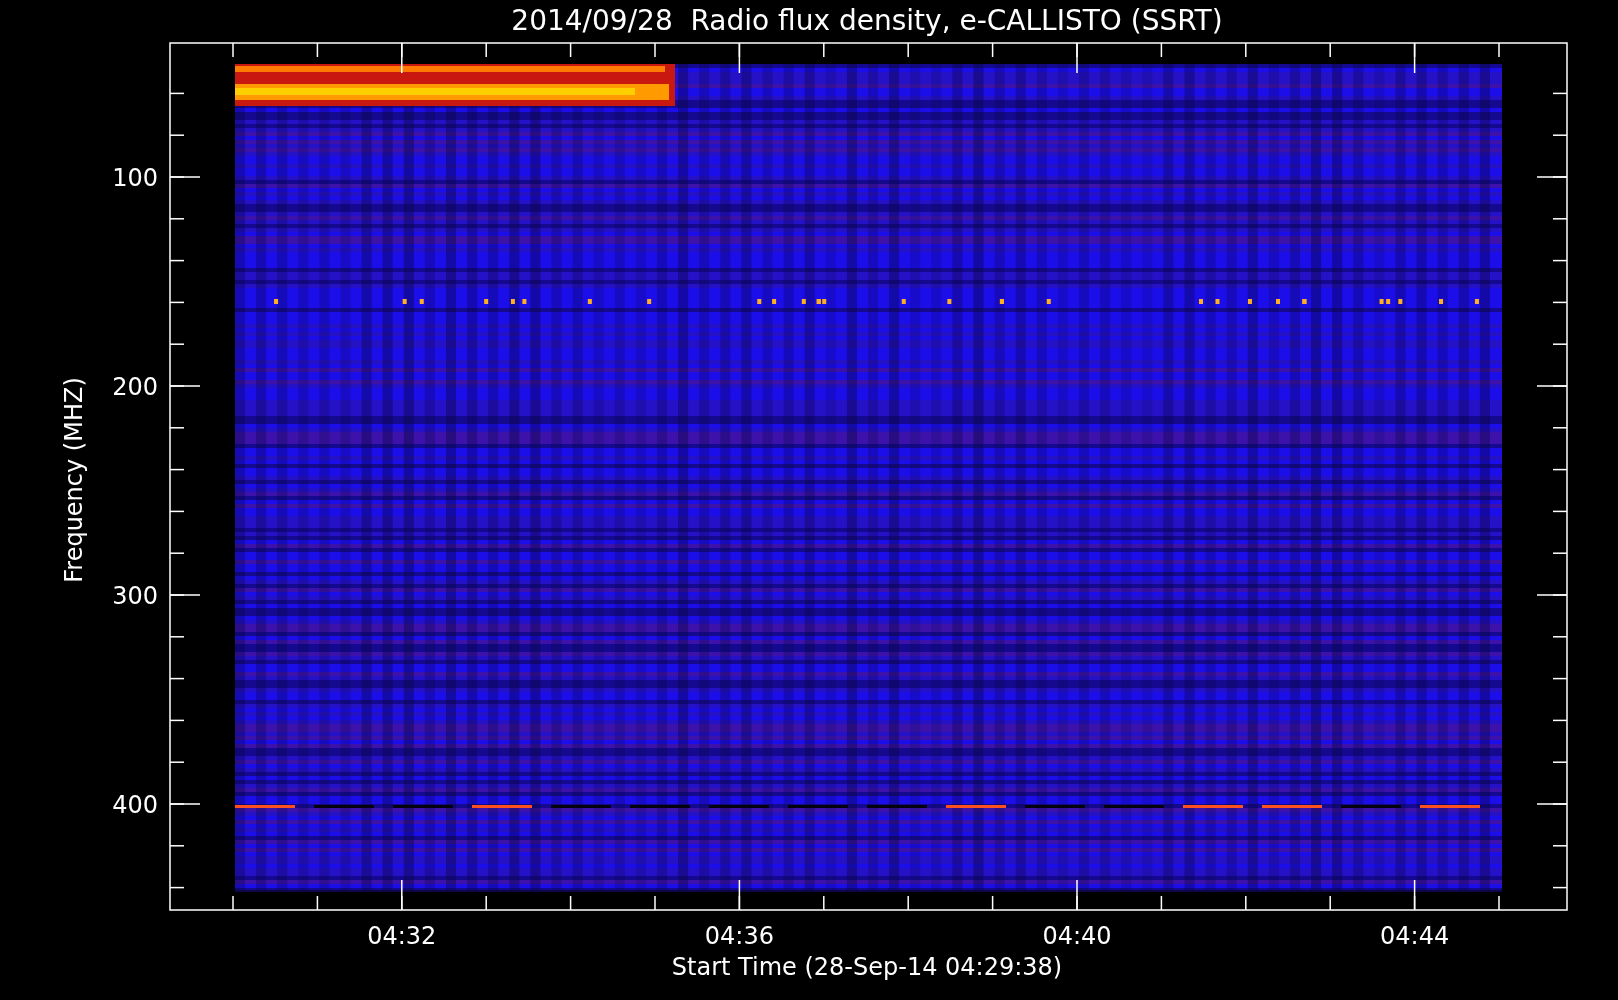 This screenshot has width=1618, height=1000. I want to click on x-tick-label: 04:44, so click(1415, 936).